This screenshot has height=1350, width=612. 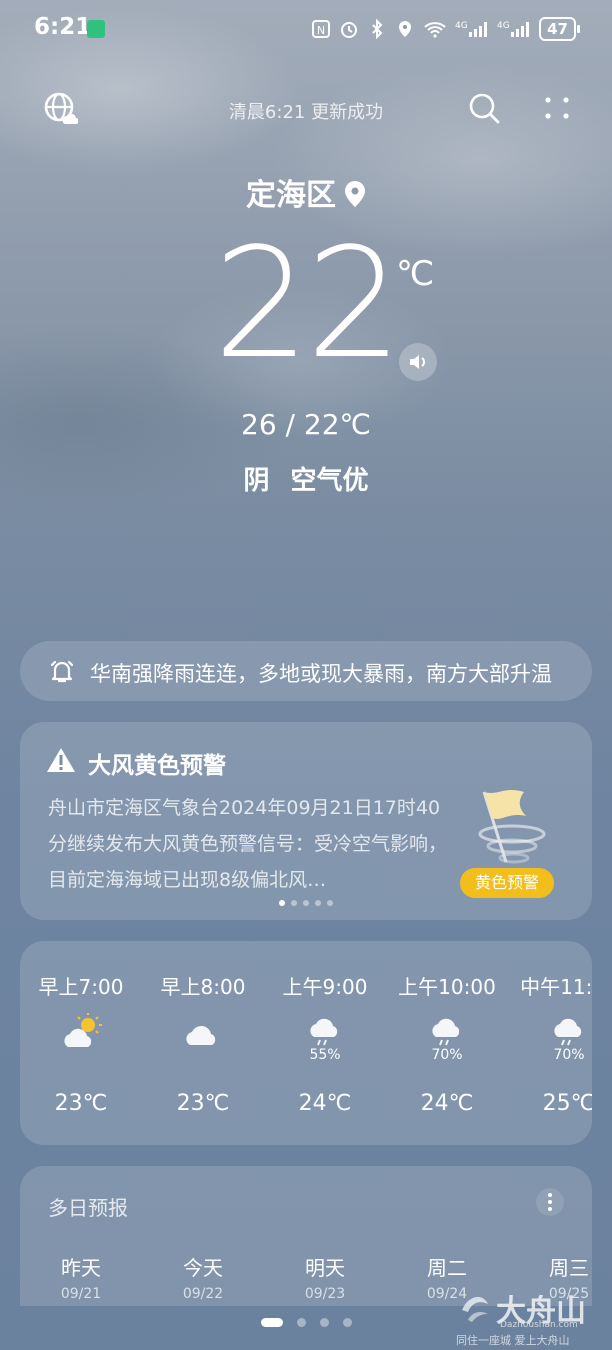 I want to click on precipitation-prob: 55%, so click(x=325, y=1055).